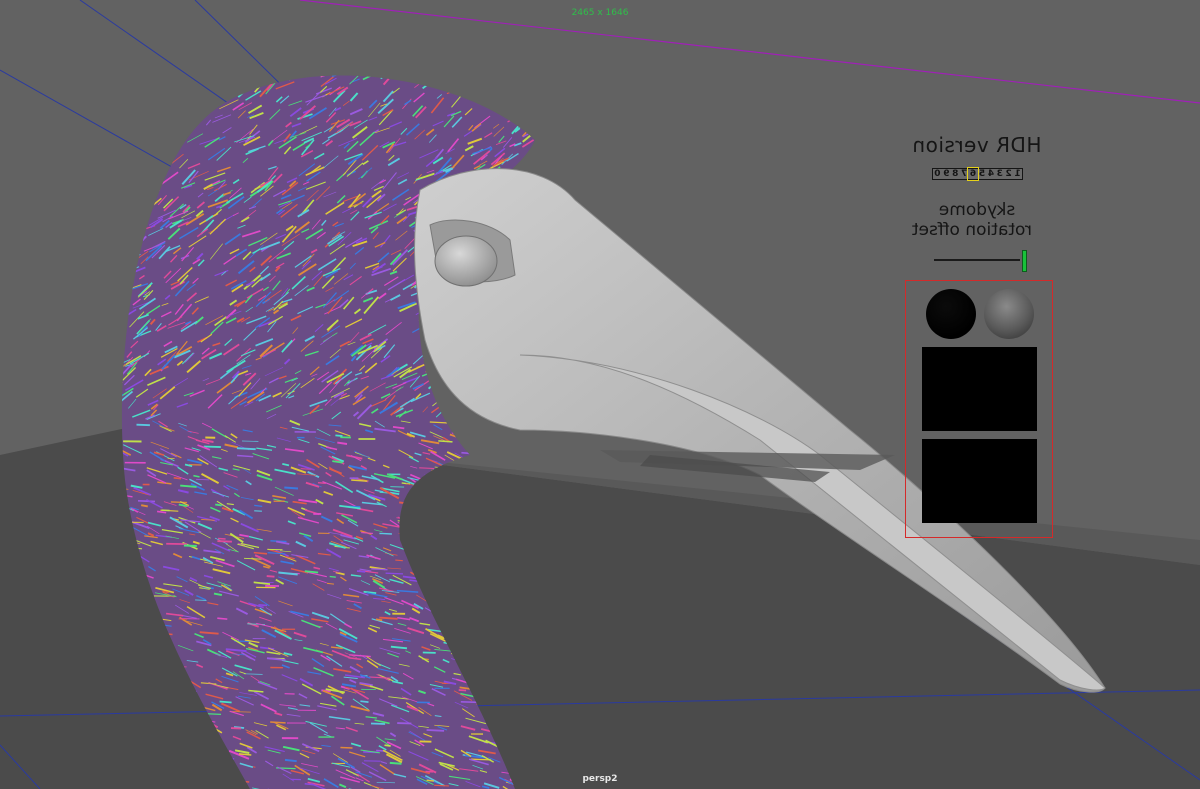  What do you see at coordinates (600, 779) in the screenshot?
I see `camera-name-label: persp2` at bounding box center [600, 779].